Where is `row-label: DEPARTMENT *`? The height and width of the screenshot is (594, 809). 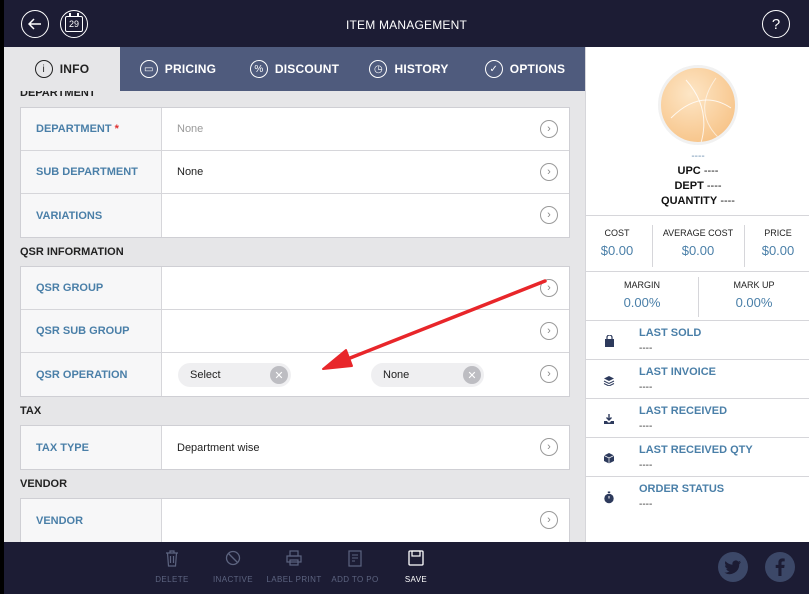 row-label: DEPARTMENT * is located at coordinates (91, 129).